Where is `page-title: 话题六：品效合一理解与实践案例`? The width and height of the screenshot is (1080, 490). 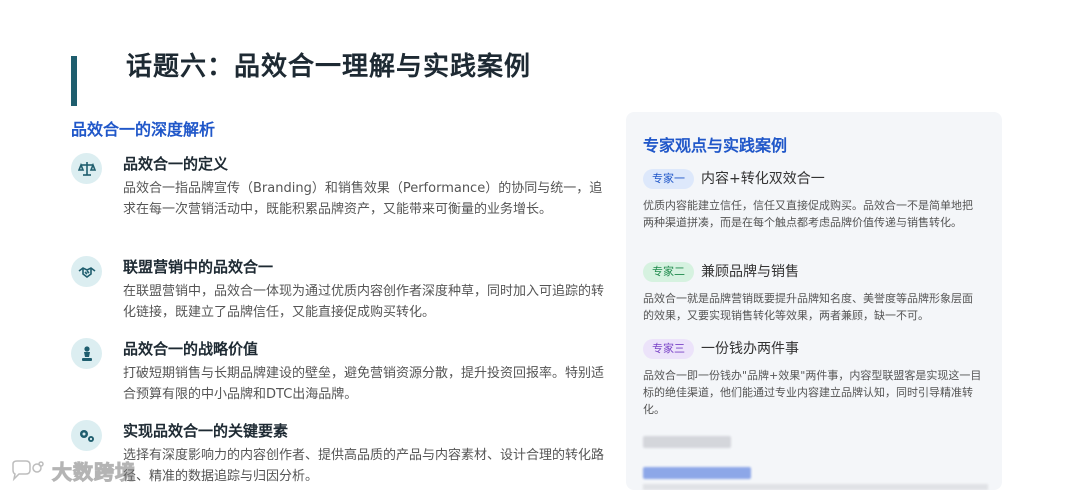 page-title: 话题六：品效合一理解与实践案例 is located at coordinates (329, 67).